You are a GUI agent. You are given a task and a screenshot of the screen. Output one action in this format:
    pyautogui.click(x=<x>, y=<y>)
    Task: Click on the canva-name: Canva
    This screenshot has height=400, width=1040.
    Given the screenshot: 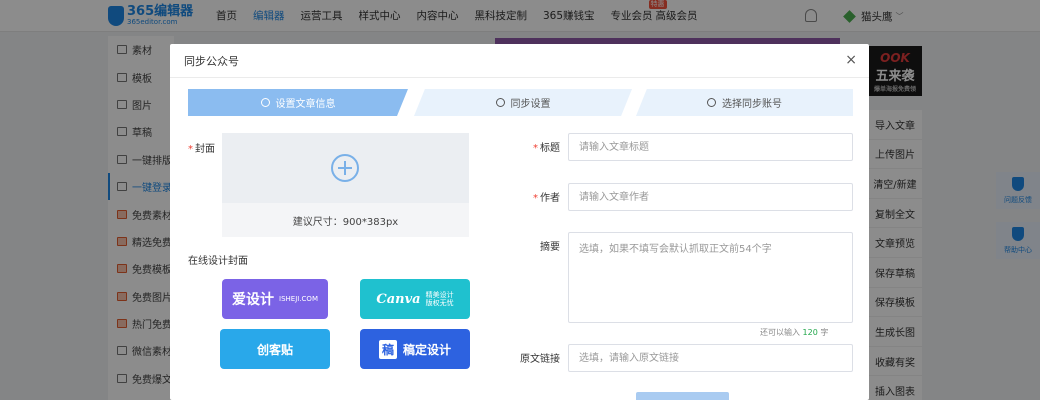 What is the action you would take?
    pyautogui.click(x=398, y=299)
    